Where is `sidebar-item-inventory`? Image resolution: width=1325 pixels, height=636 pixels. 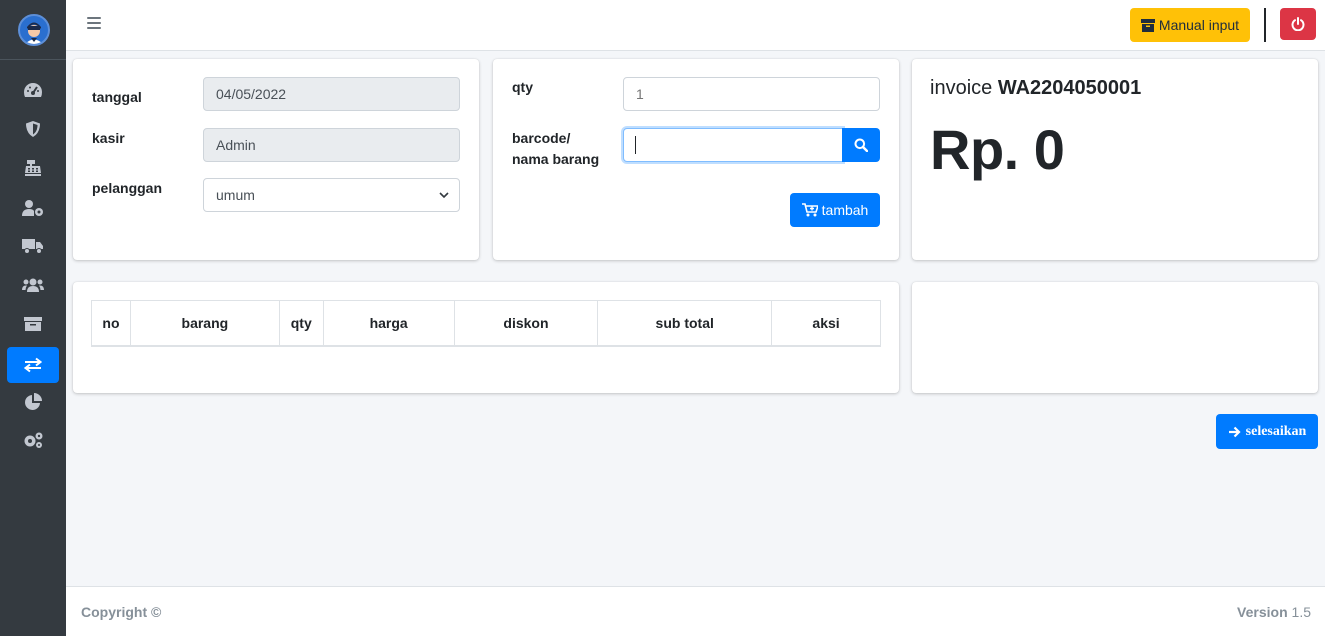 sidebar-item-inventory is located at coordinates (33, 324).